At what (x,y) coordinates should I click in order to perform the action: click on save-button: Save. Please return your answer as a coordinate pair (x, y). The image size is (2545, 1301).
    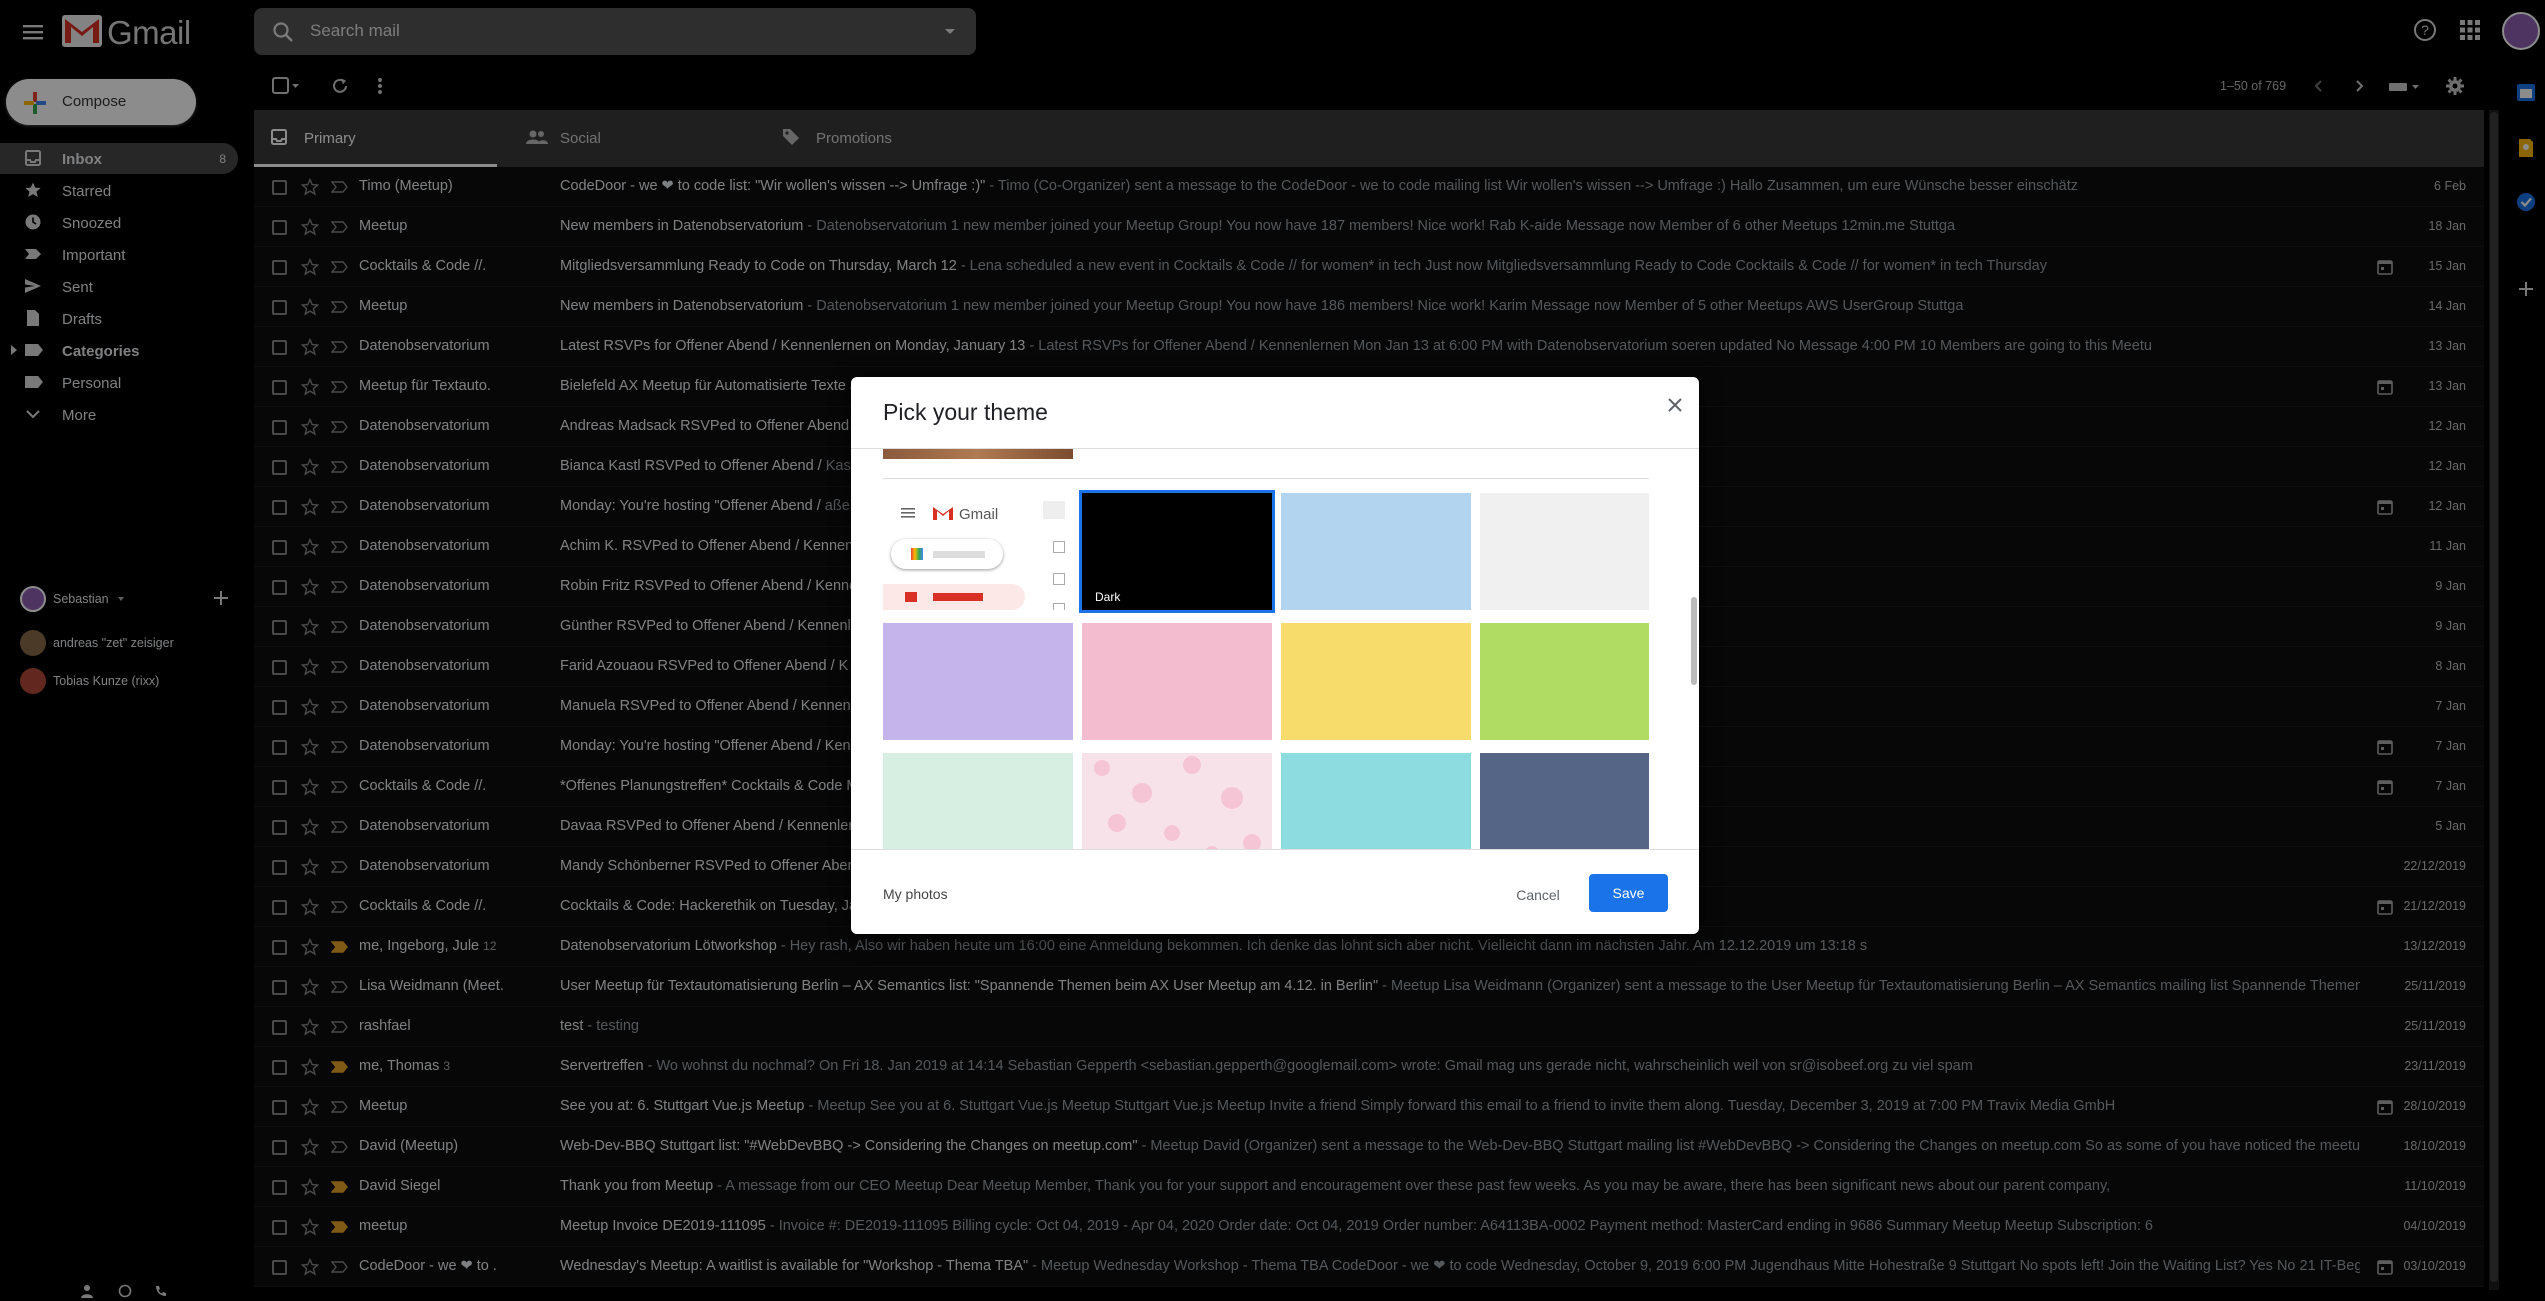
    Looking at the image, I should click on (1628, 893).